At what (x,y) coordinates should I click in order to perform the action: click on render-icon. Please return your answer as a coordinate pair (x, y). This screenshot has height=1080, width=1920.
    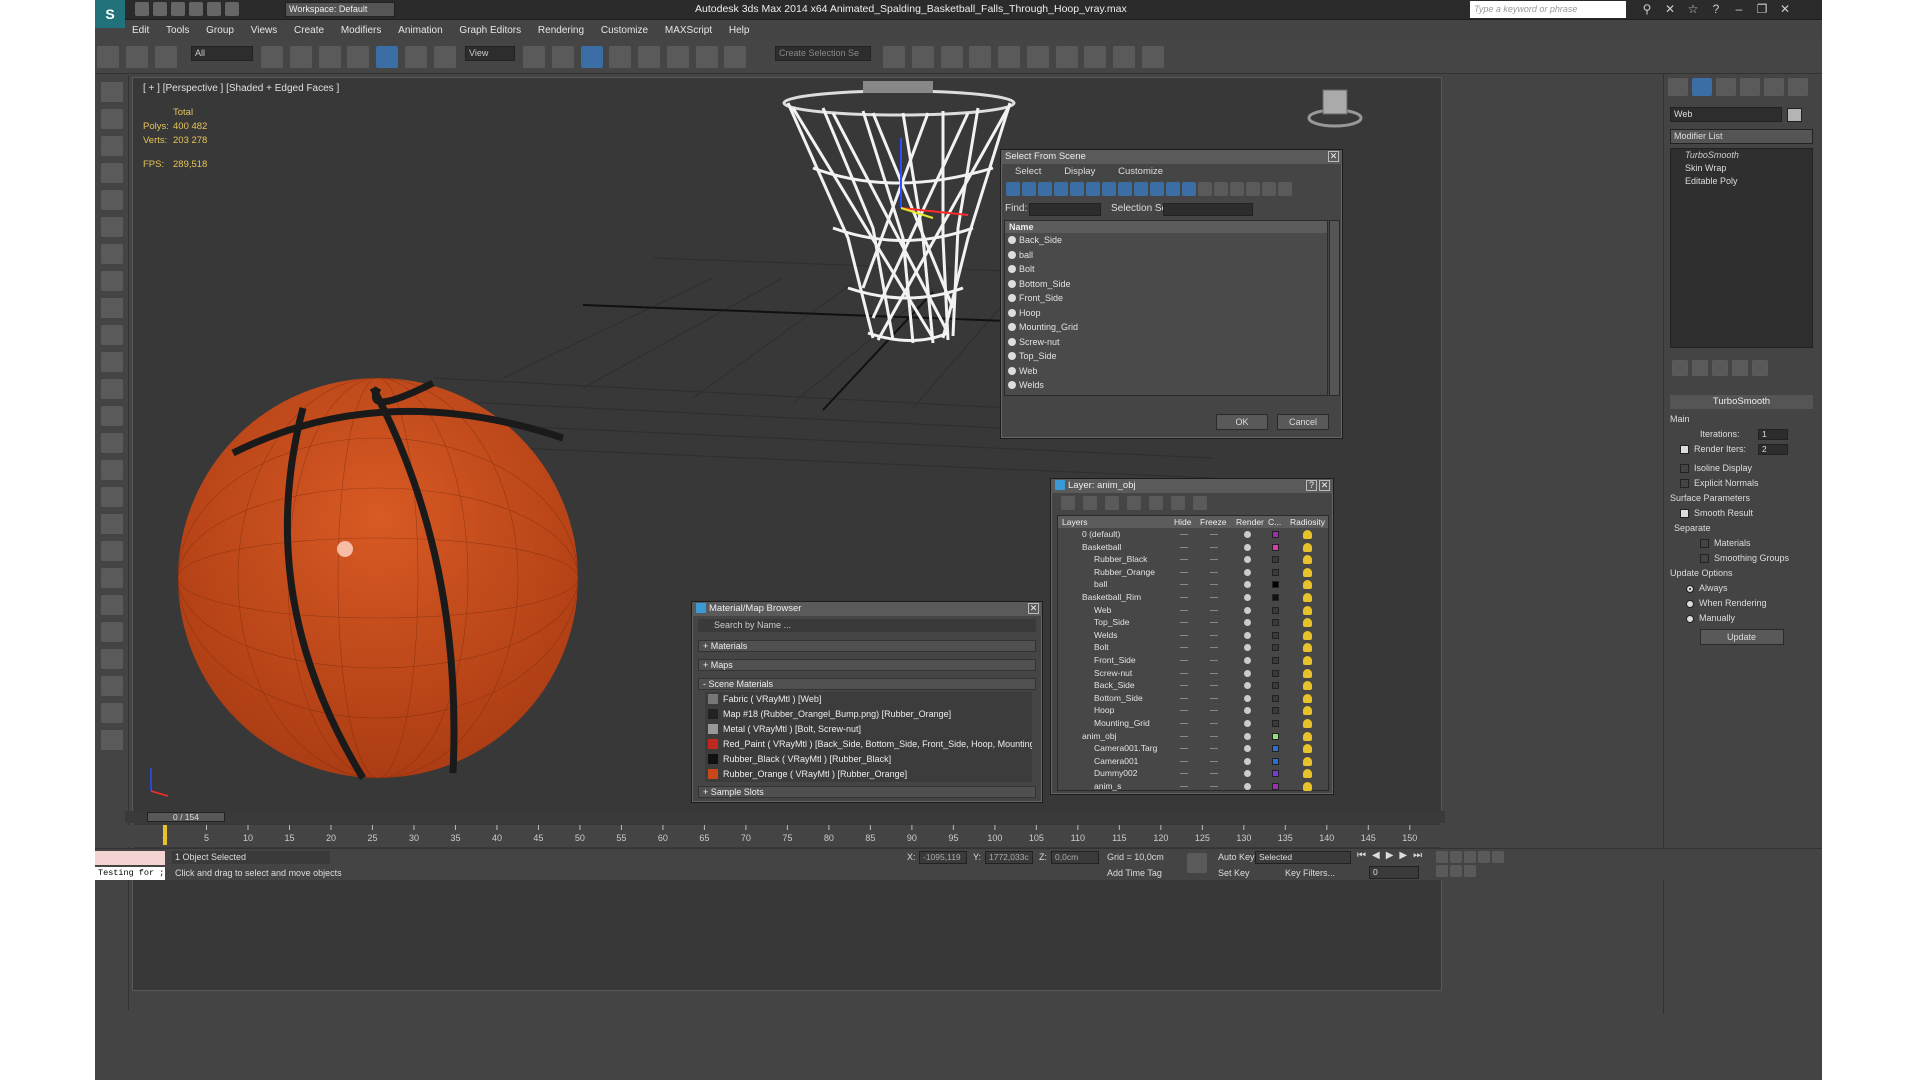
    Looking at the image, I should click on (1153, 57).